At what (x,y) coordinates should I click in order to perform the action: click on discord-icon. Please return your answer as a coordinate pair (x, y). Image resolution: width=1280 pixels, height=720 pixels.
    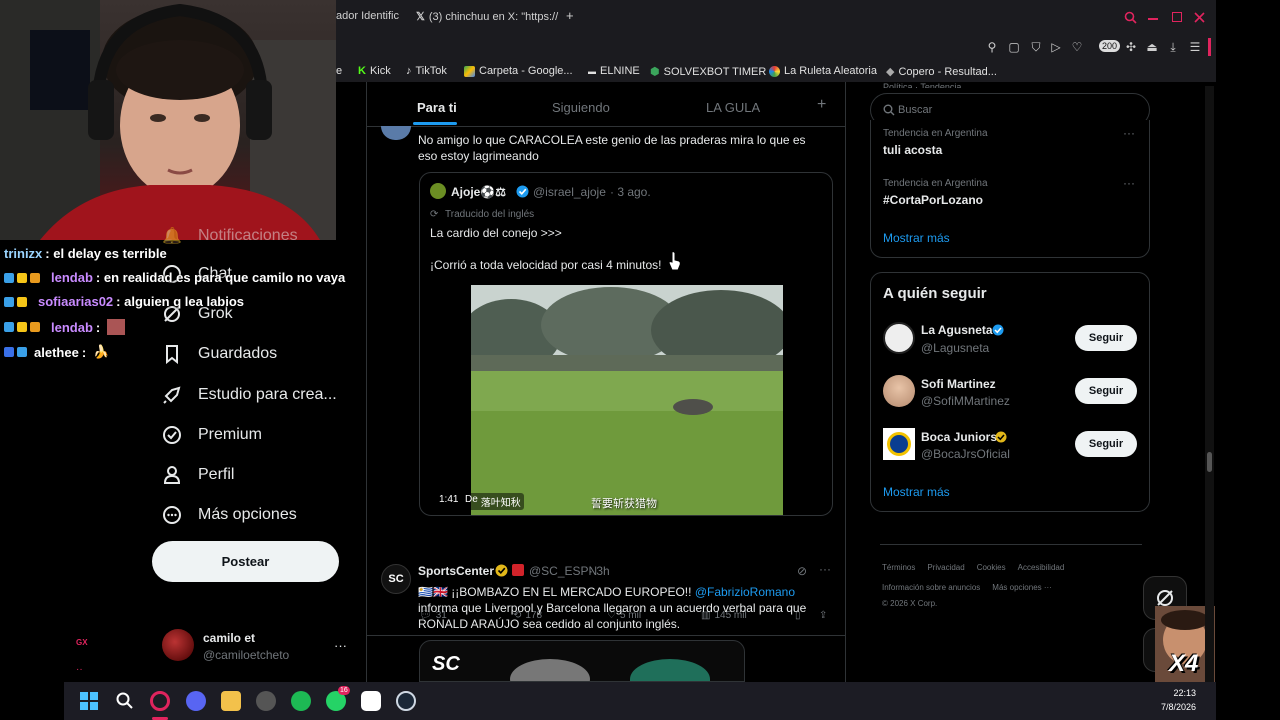
    Looking at the image, I should click on (196, 701).